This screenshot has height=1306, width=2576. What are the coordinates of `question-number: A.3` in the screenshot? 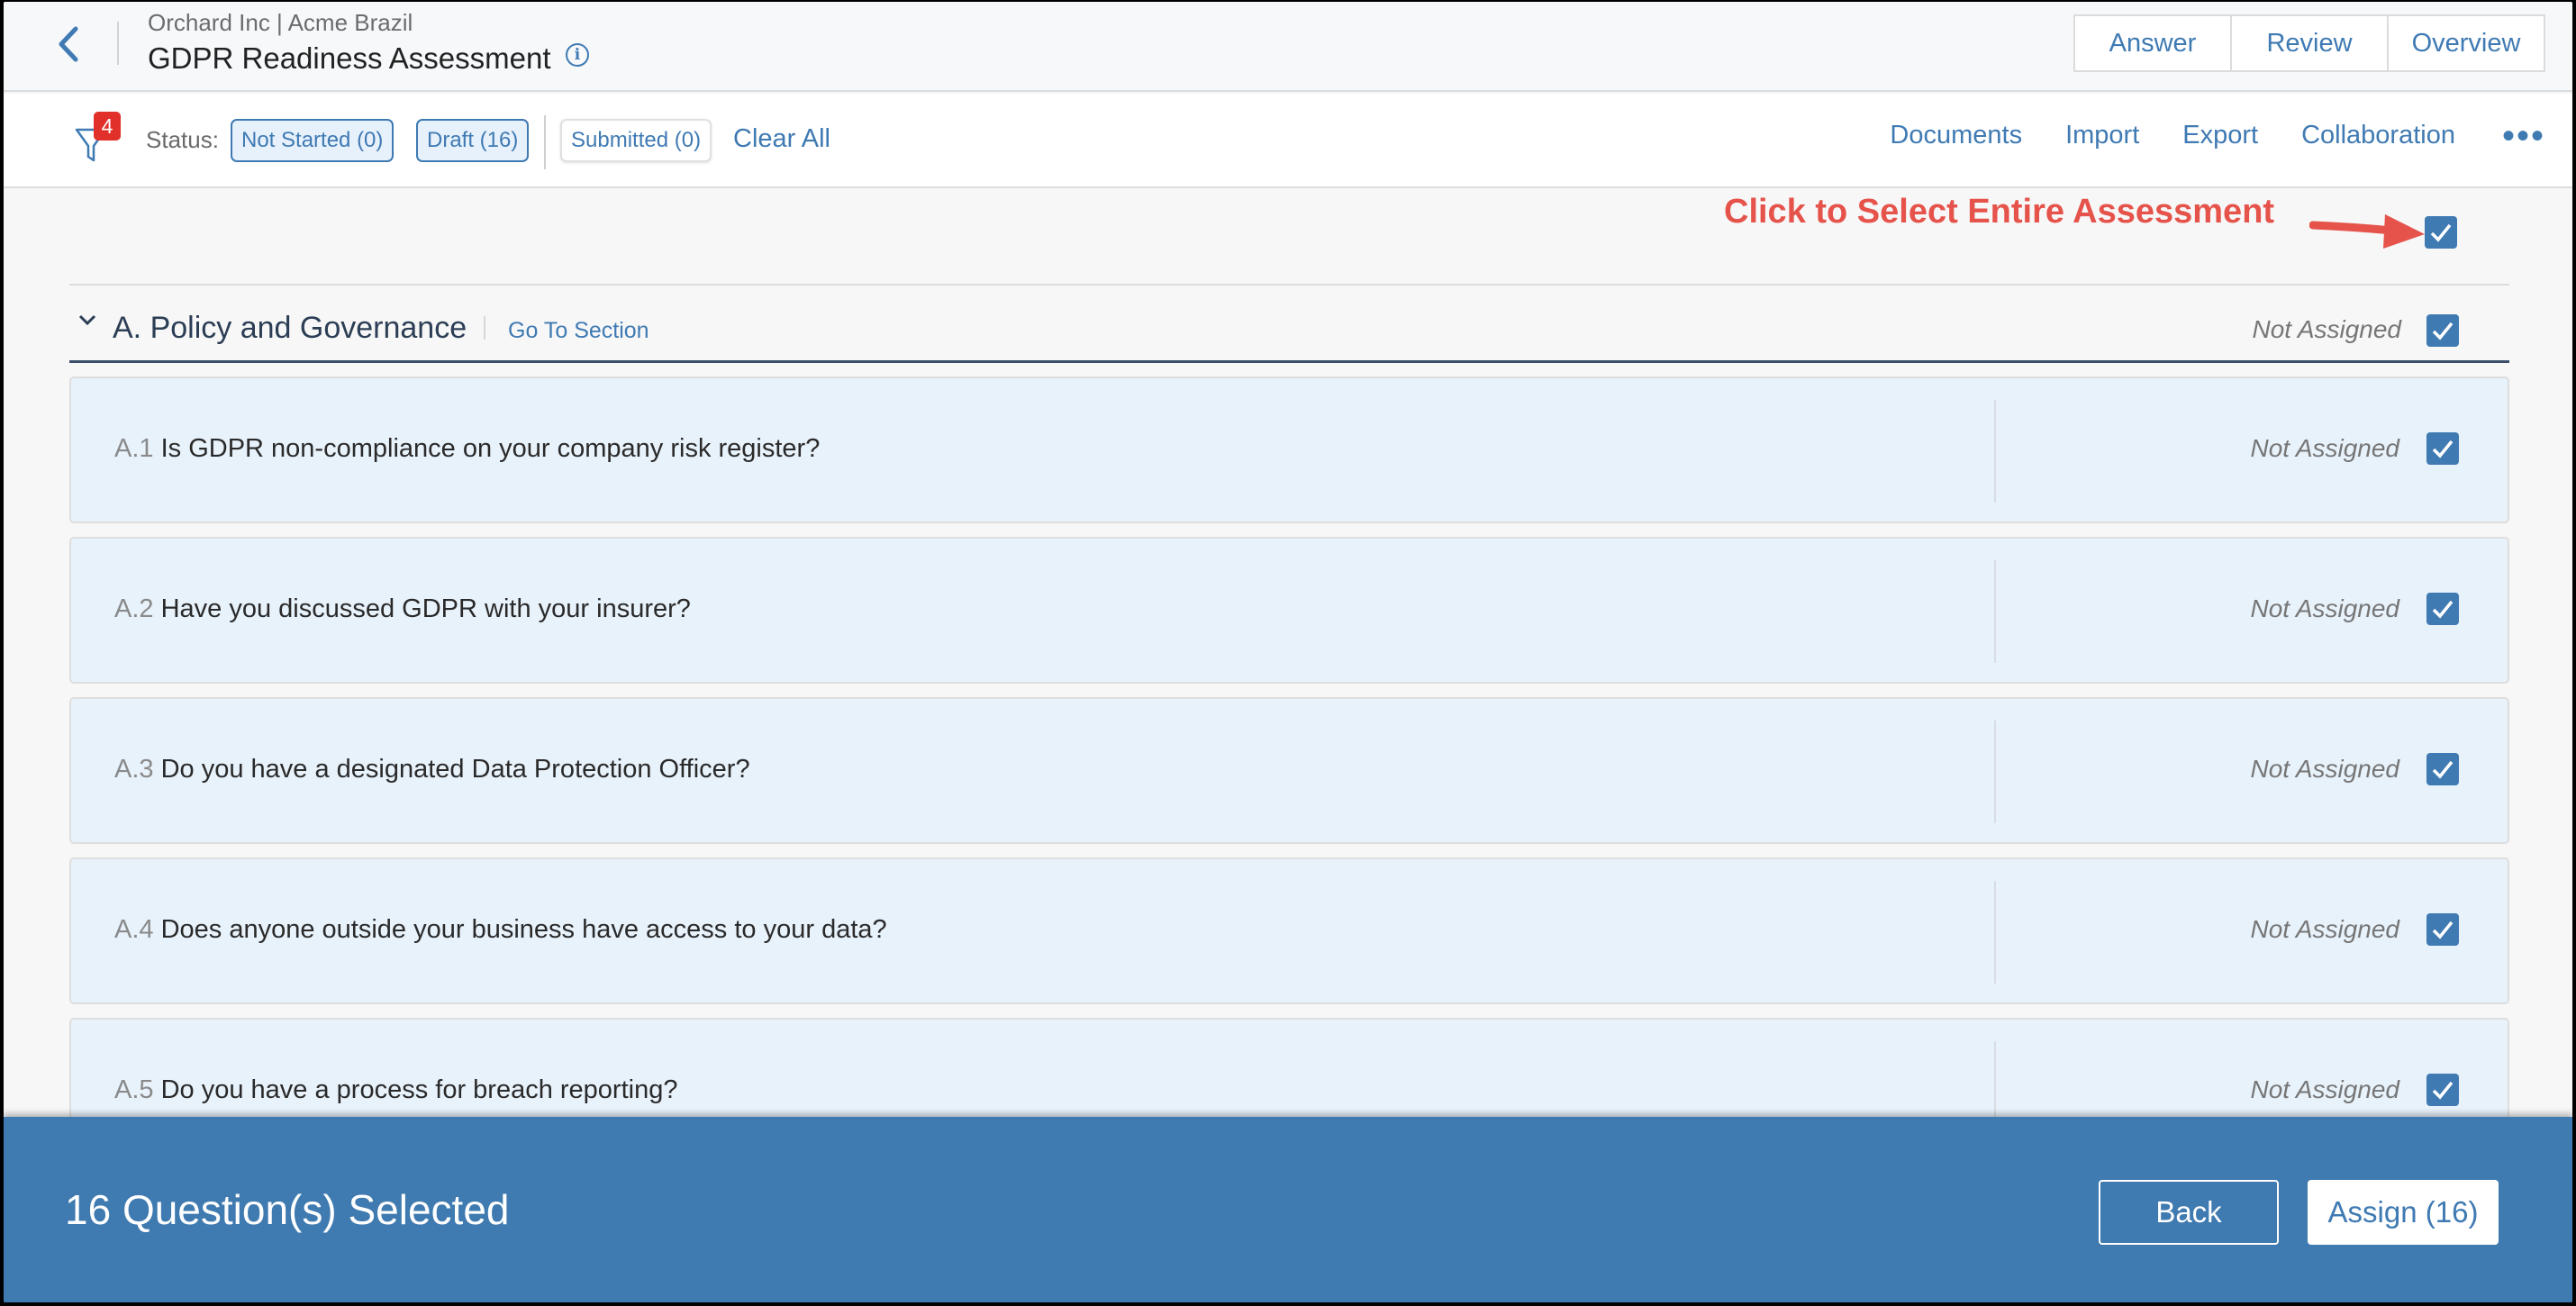 It's located at (134, 770).